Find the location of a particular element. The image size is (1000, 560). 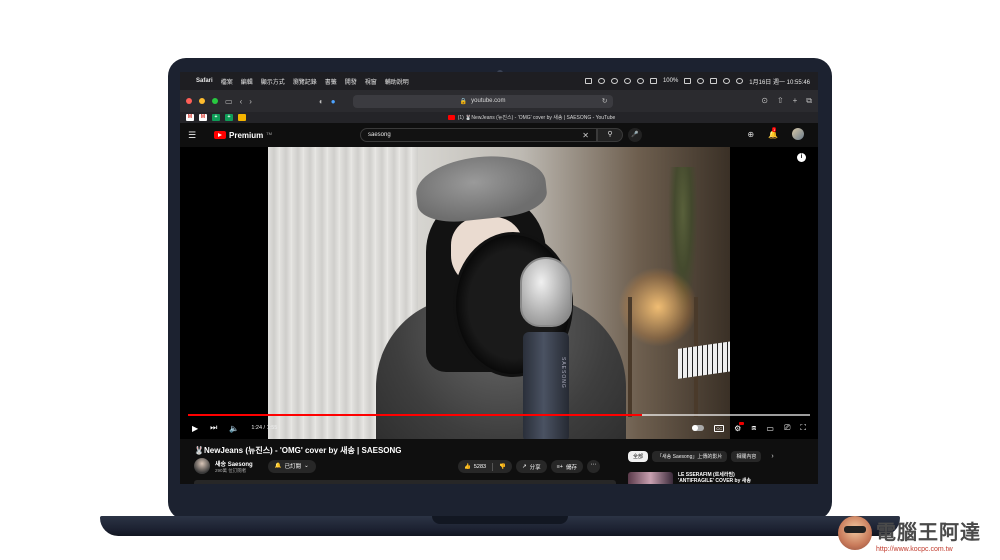

gmail-favorite-icon-2: M is located at coordinates (203, 117).